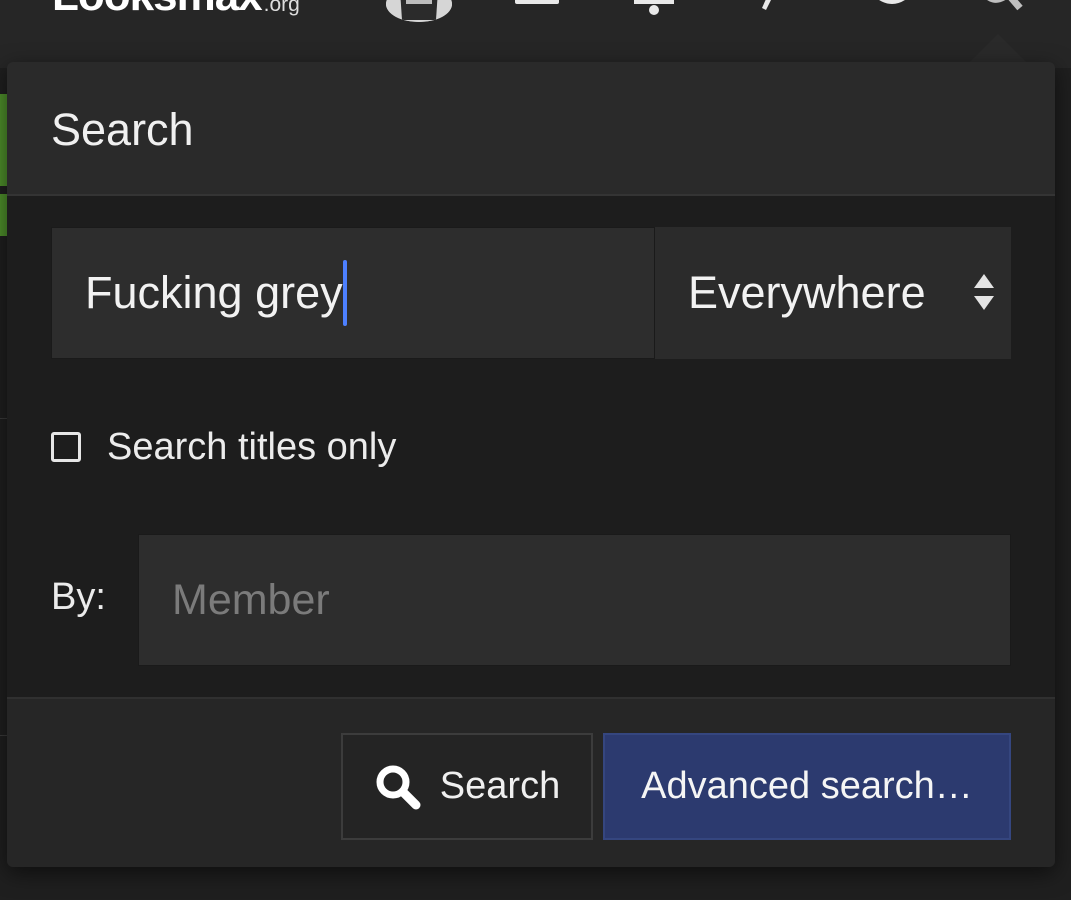 This screenshot has height=900, width=1071. Describe the element at coordinates (574, 600) in the screenshot. I see `member-input: Member` at that location.